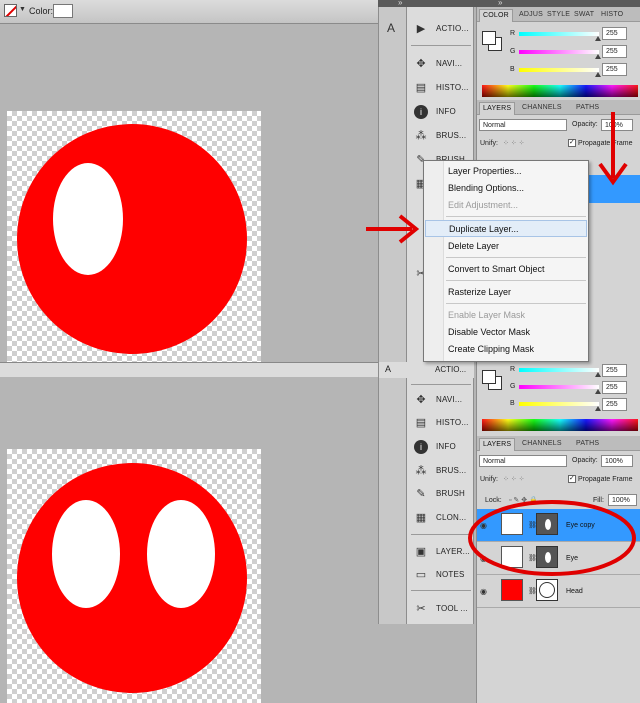 The width and height of the screenshot is (640, 703). Describe the element at coordinates (483, 591) in the screenshot. I see `visibility-eye-icon: ◉` at that location.